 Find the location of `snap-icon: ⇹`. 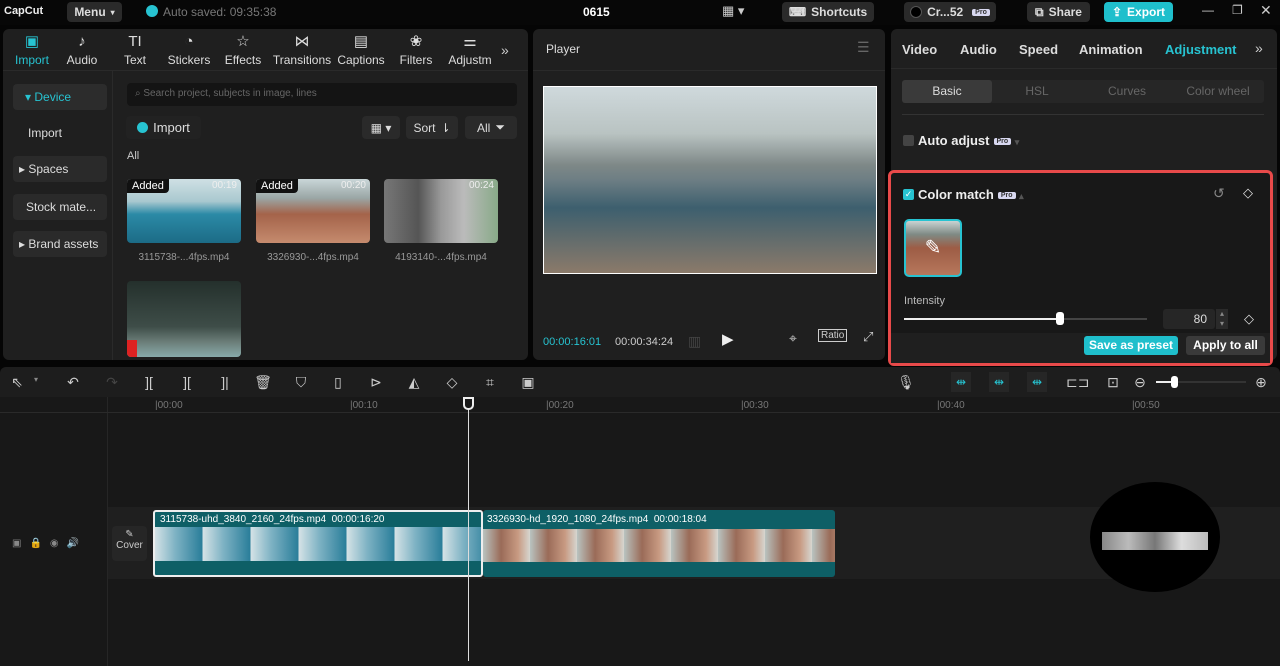

snap-icon: ⇹ is located at coordinates (999, 382).